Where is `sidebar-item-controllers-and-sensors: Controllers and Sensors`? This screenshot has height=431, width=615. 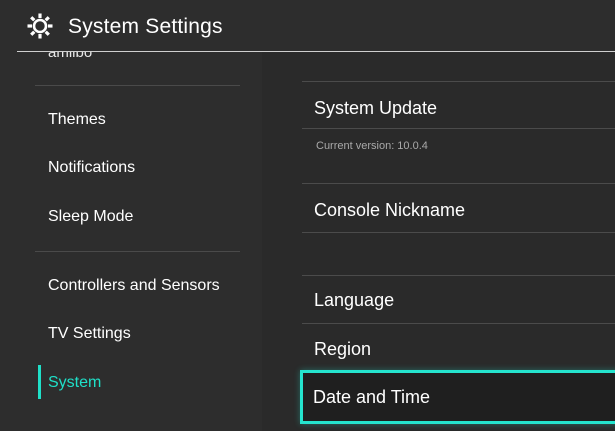 sidebar-item-controllers-and-sensors: Controllers and Sensors is located at coordinates (134, 286).